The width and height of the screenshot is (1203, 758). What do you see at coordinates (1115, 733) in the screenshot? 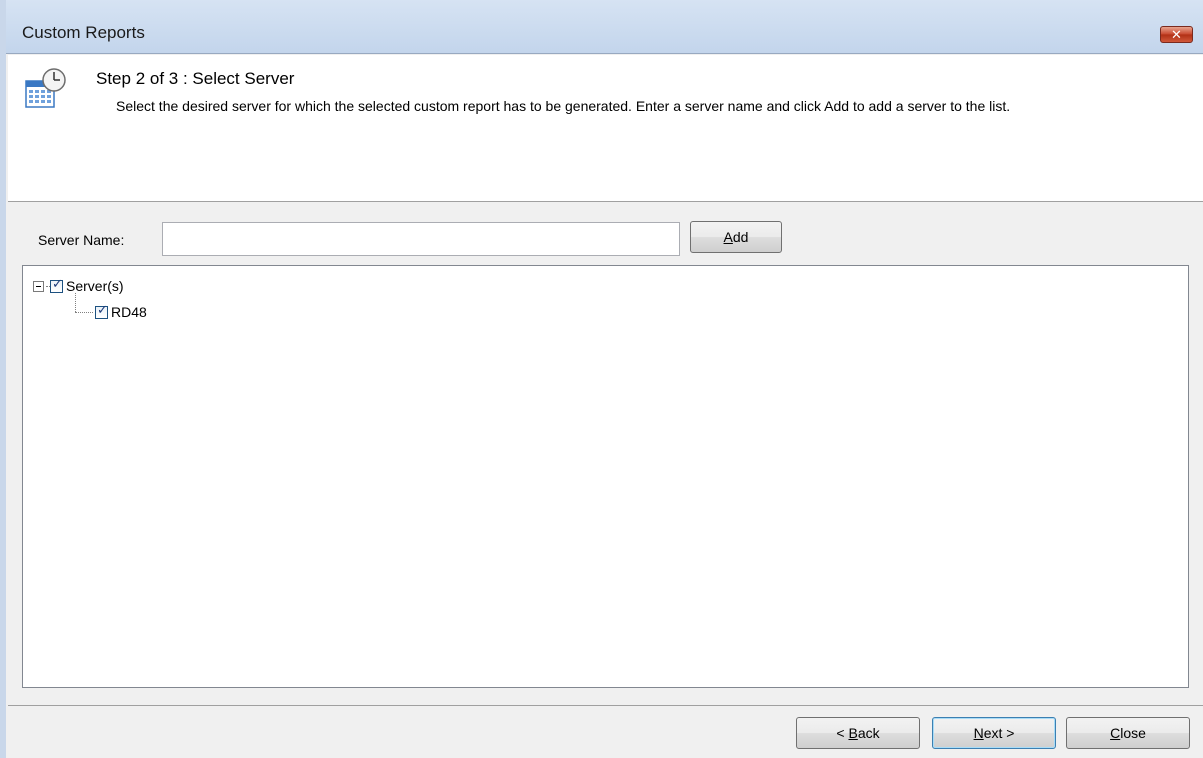
I see `close-button-mnemonic: C` at bounding box center [1115, 733].